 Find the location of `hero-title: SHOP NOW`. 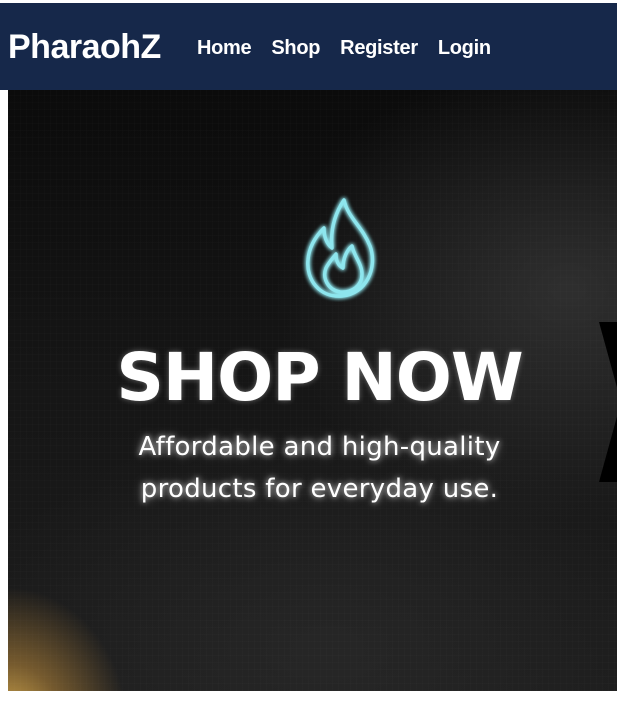

hero-title: SHOP NOW is located at coordinates (319, 377).